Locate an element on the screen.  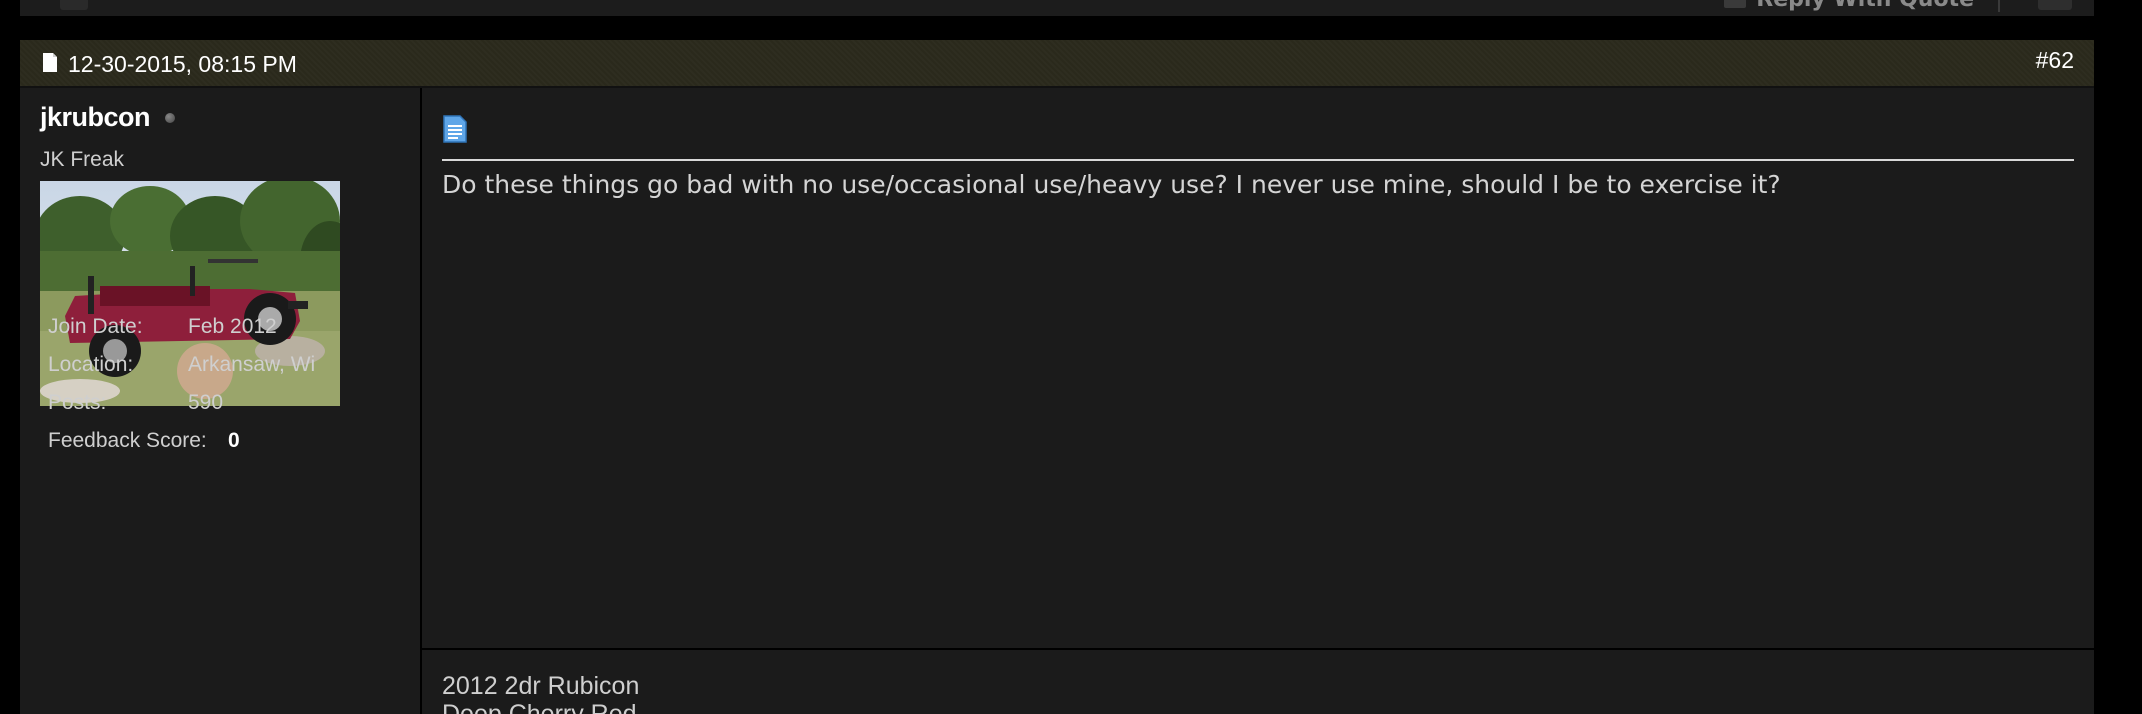
post-icon is located at coordinates (455, 129).